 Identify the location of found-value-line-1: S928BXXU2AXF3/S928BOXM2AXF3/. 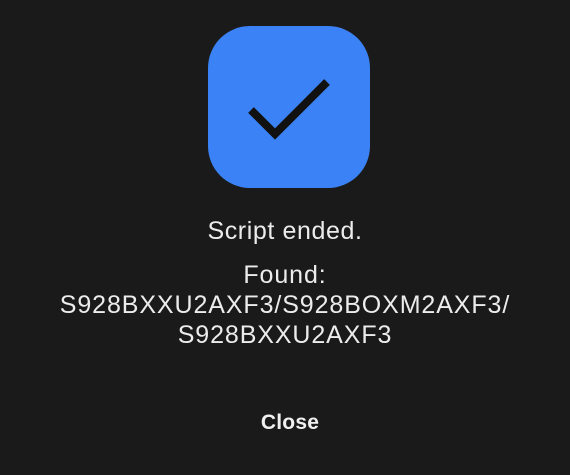
(285, 305).